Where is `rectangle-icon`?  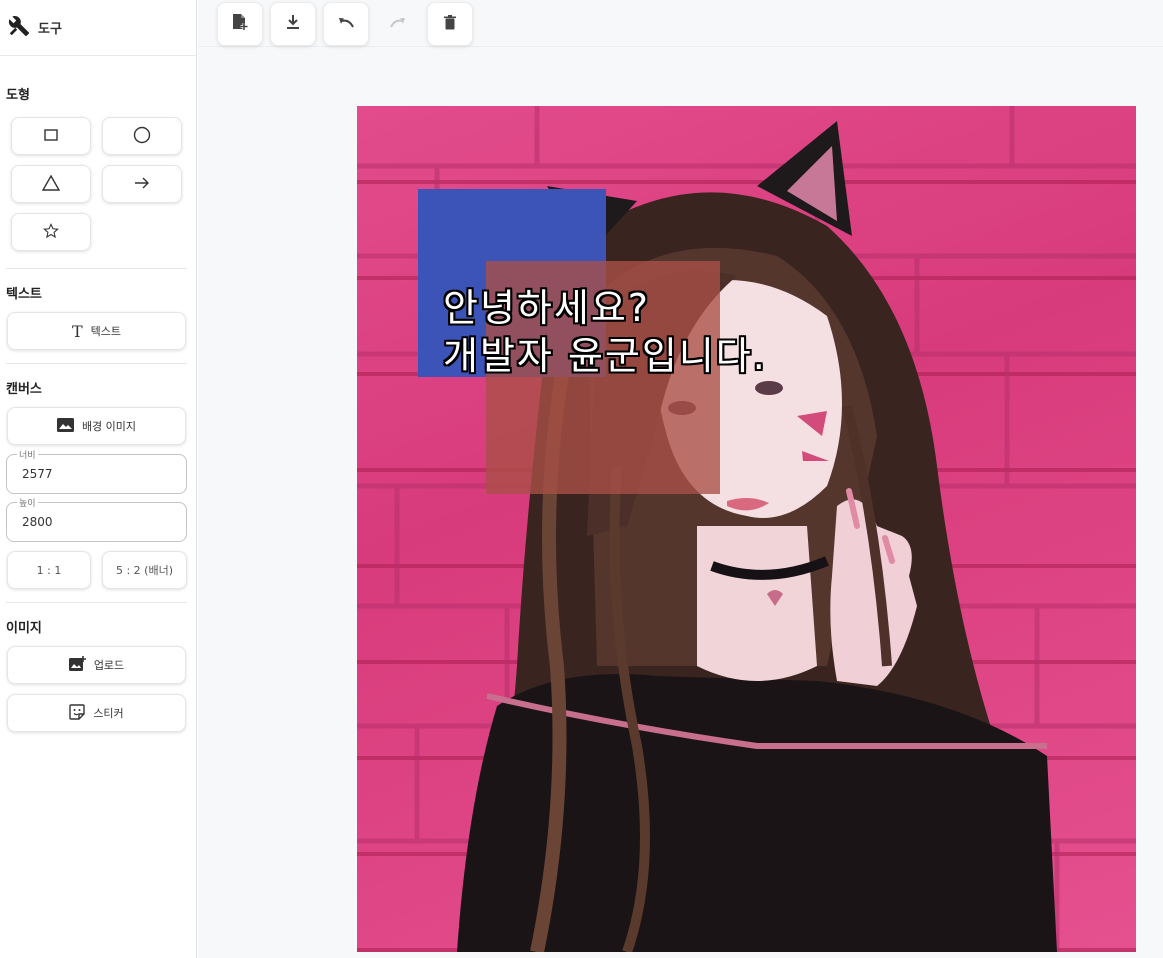
rectangle-icon is located at coordinates (51, 136).